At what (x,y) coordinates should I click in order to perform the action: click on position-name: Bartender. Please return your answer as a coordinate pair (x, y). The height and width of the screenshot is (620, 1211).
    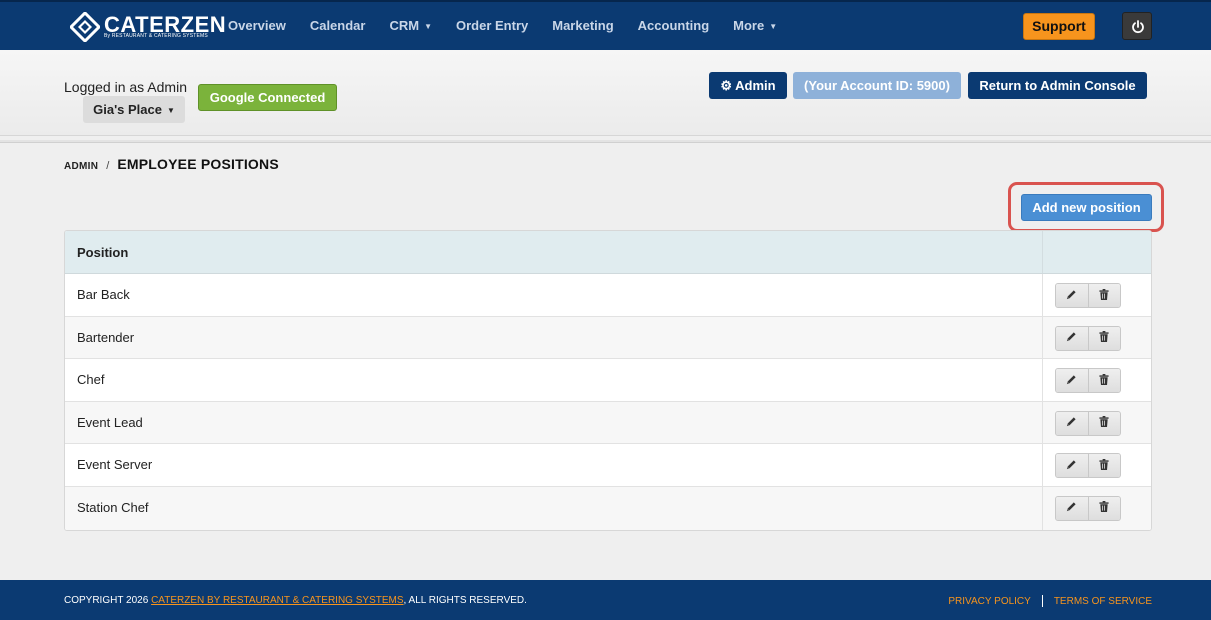
    Looking at the image, I should click on (554, 337).